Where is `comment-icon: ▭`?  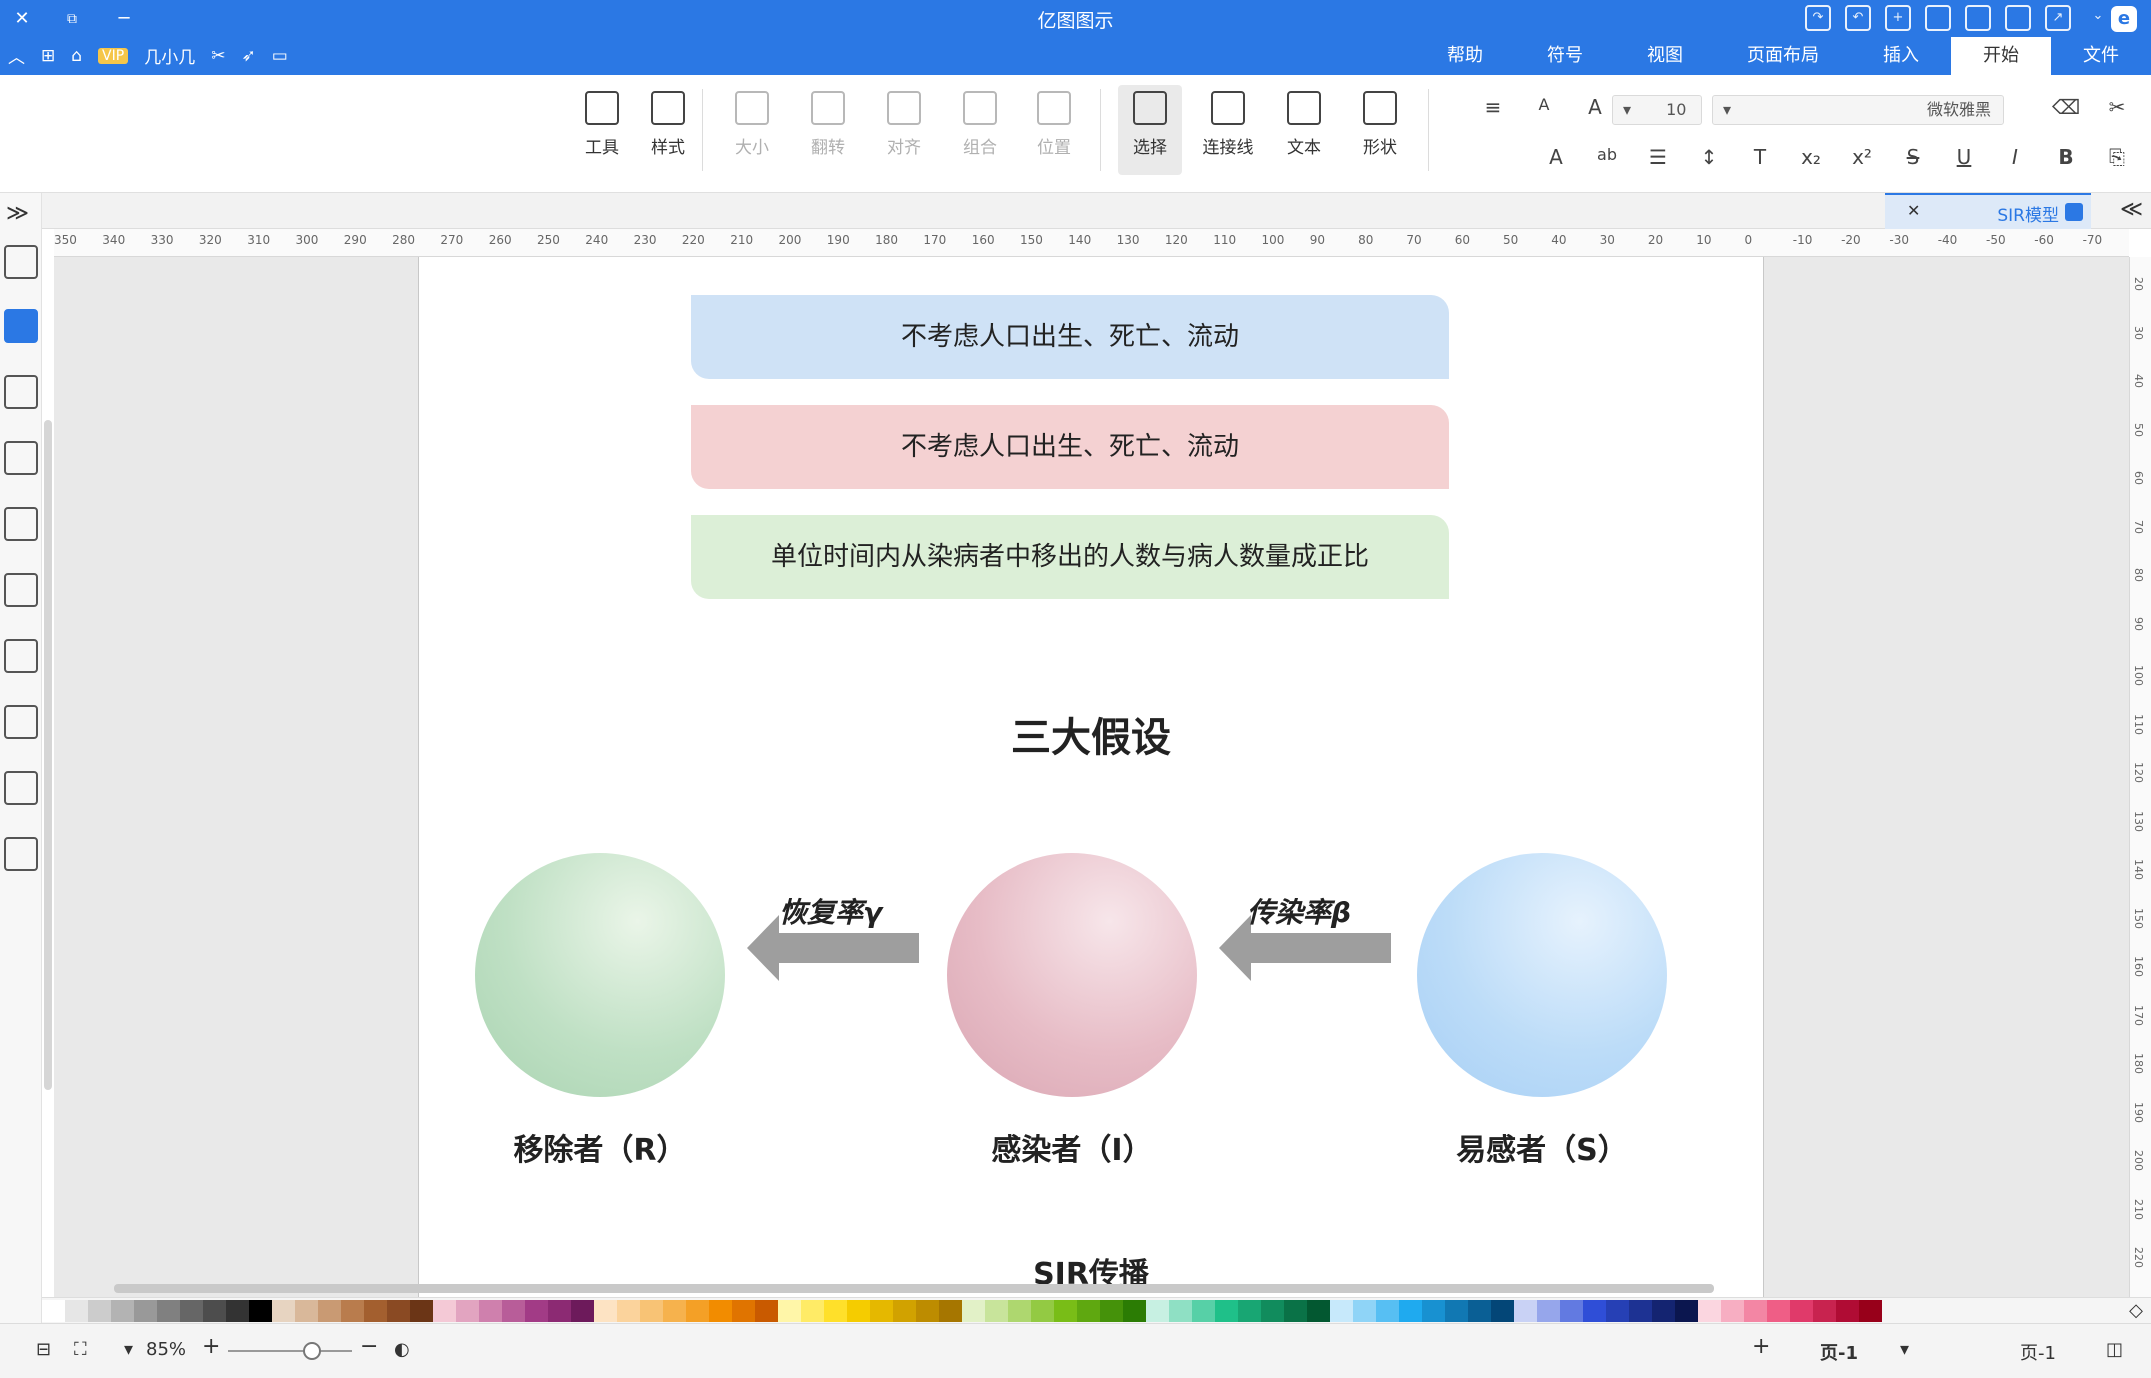 comment-icon: ▭ is located at coordinates (280, 56).